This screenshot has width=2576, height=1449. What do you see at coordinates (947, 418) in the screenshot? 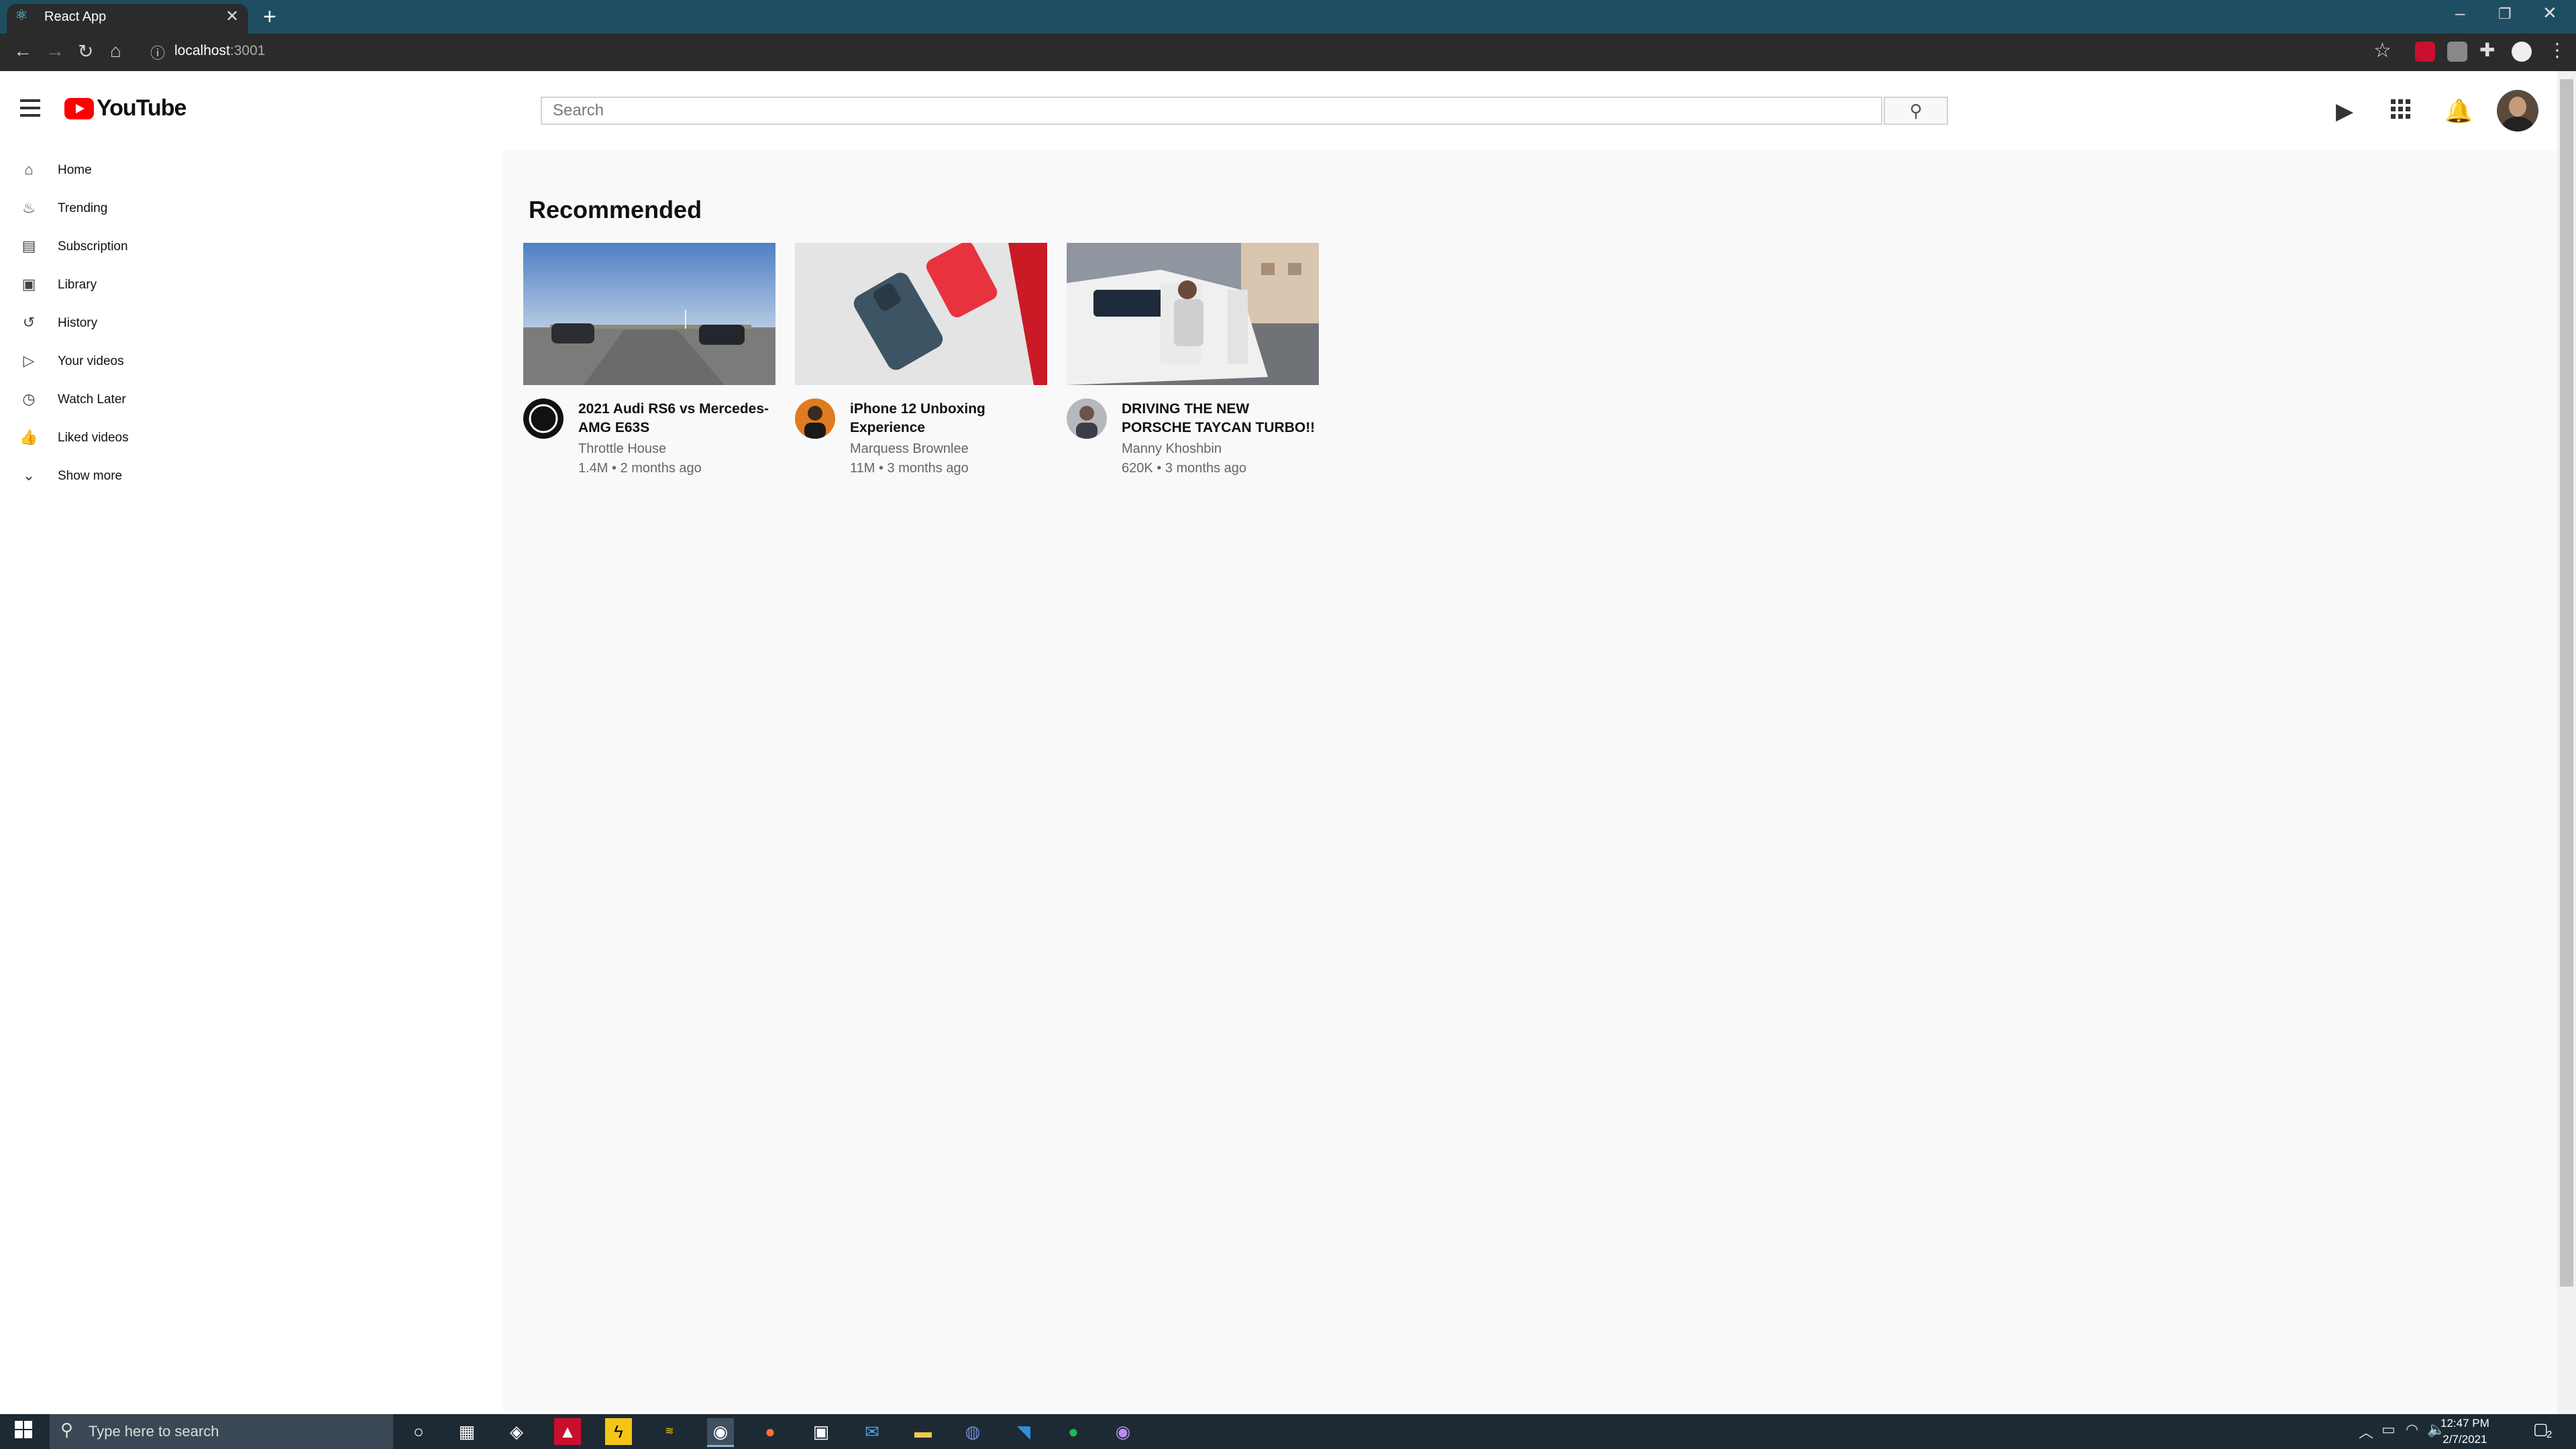
I see `video-title: iPhone 12 Unboxing Experience` at bounding box center [947, 418].